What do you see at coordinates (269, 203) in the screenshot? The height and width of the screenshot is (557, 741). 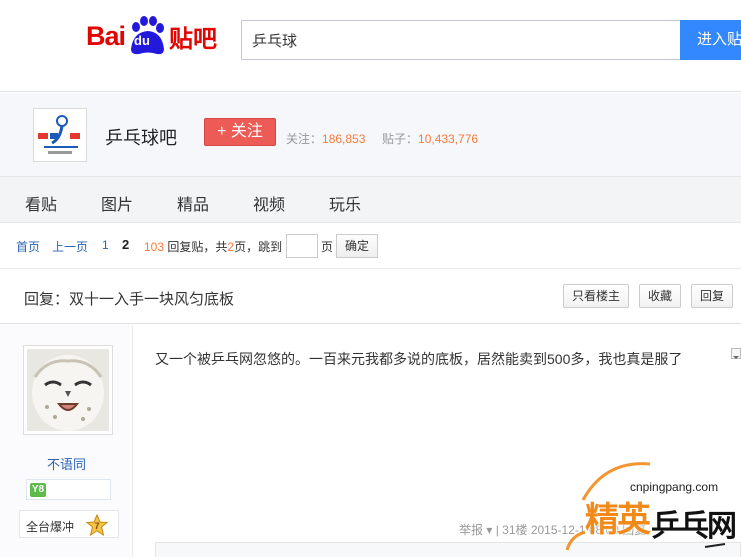 I see `tab-videos: 视频` at bounding box center [269, 203].